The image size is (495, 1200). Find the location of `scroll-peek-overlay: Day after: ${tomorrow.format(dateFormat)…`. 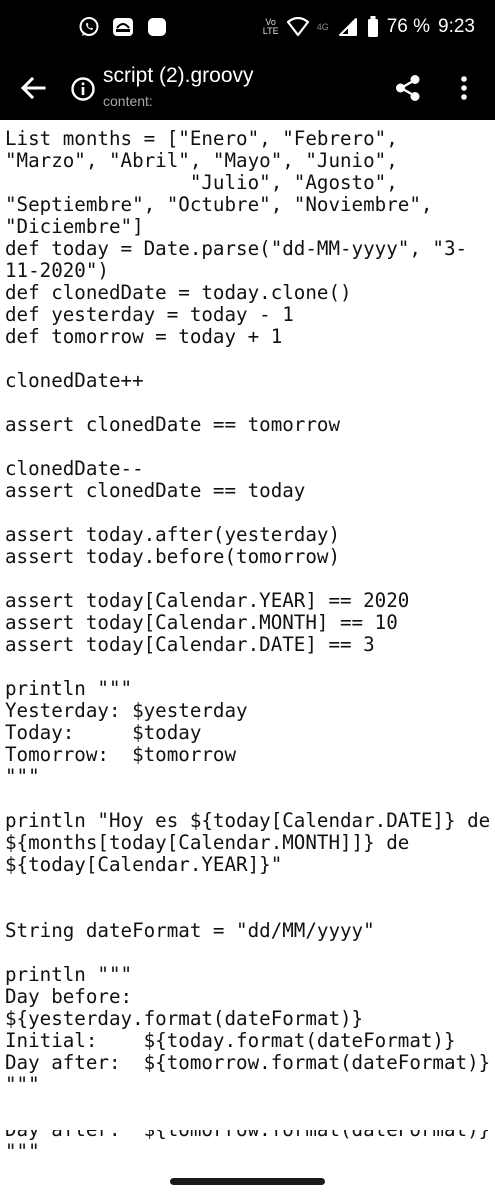

scroll-peek-overlay: Day after: ${tomorrow.format(dateFormat)… is located at coordinates (250, 1148).